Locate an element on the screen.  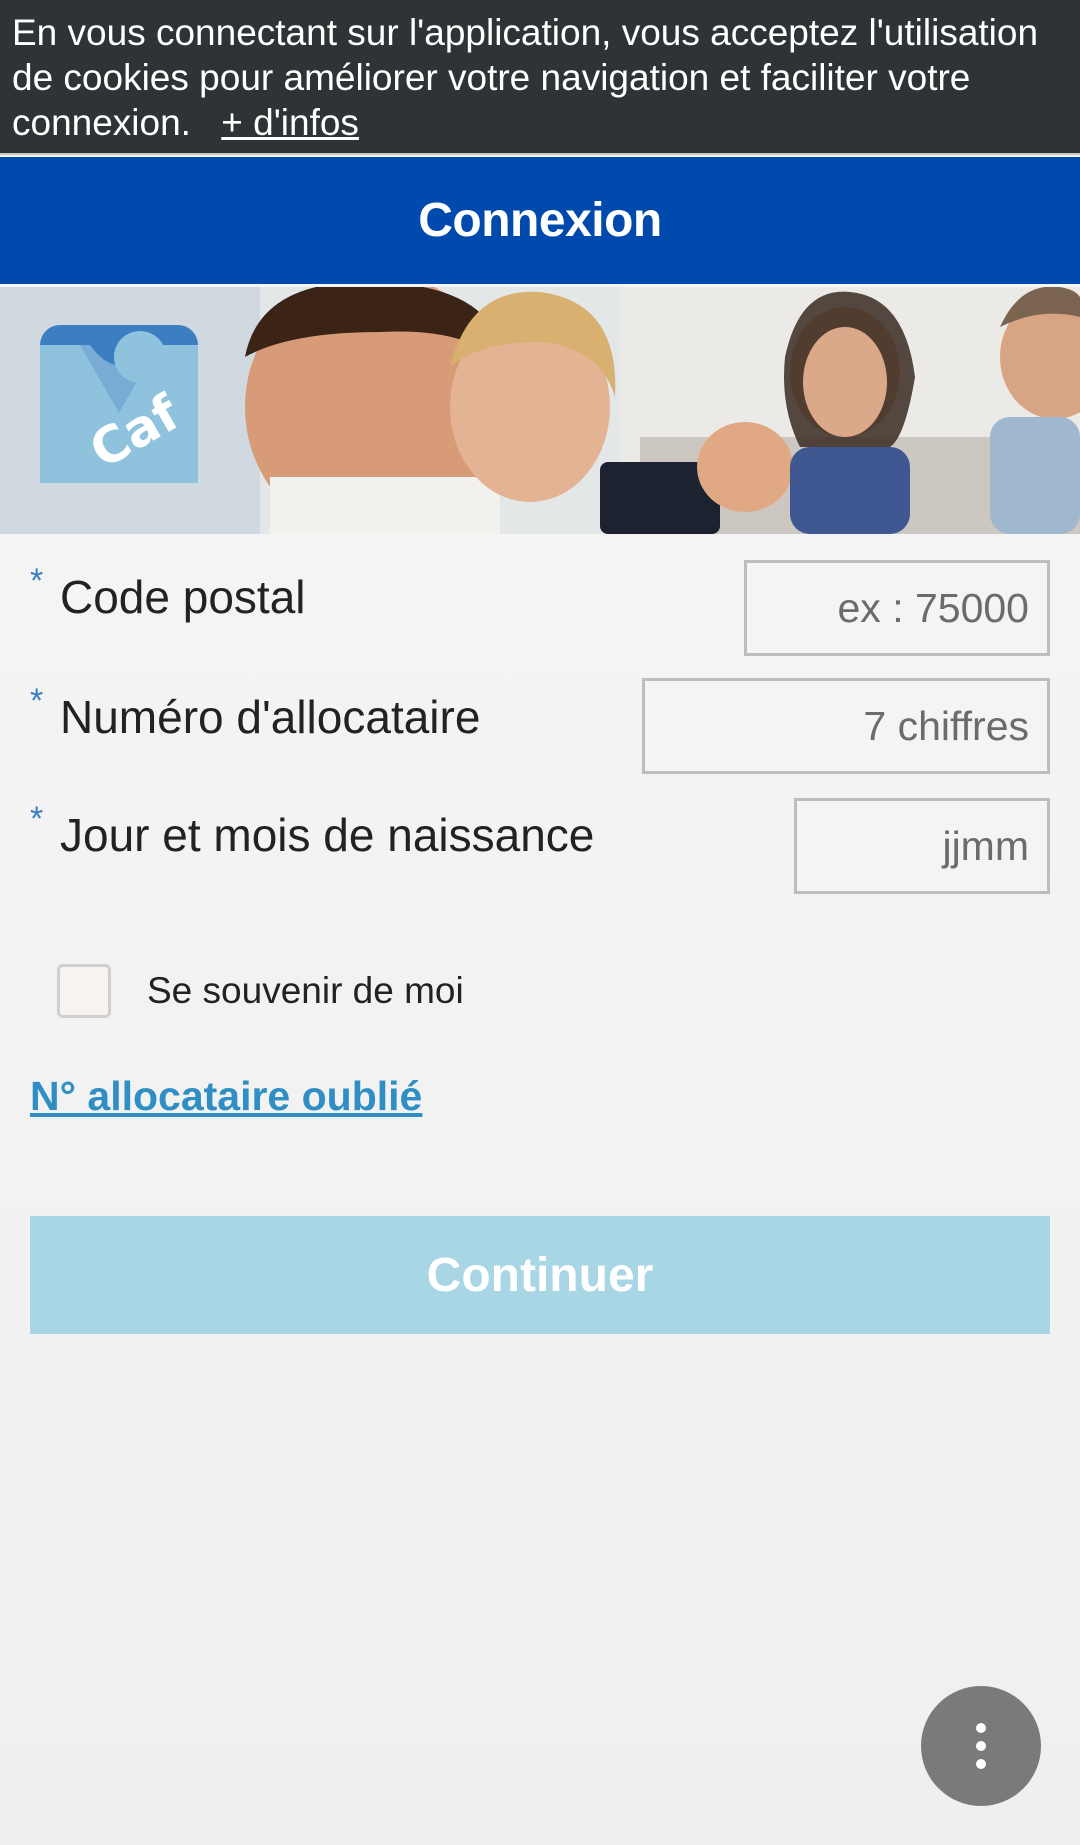
page-title: Connexion is located at coordinates (540, 220).